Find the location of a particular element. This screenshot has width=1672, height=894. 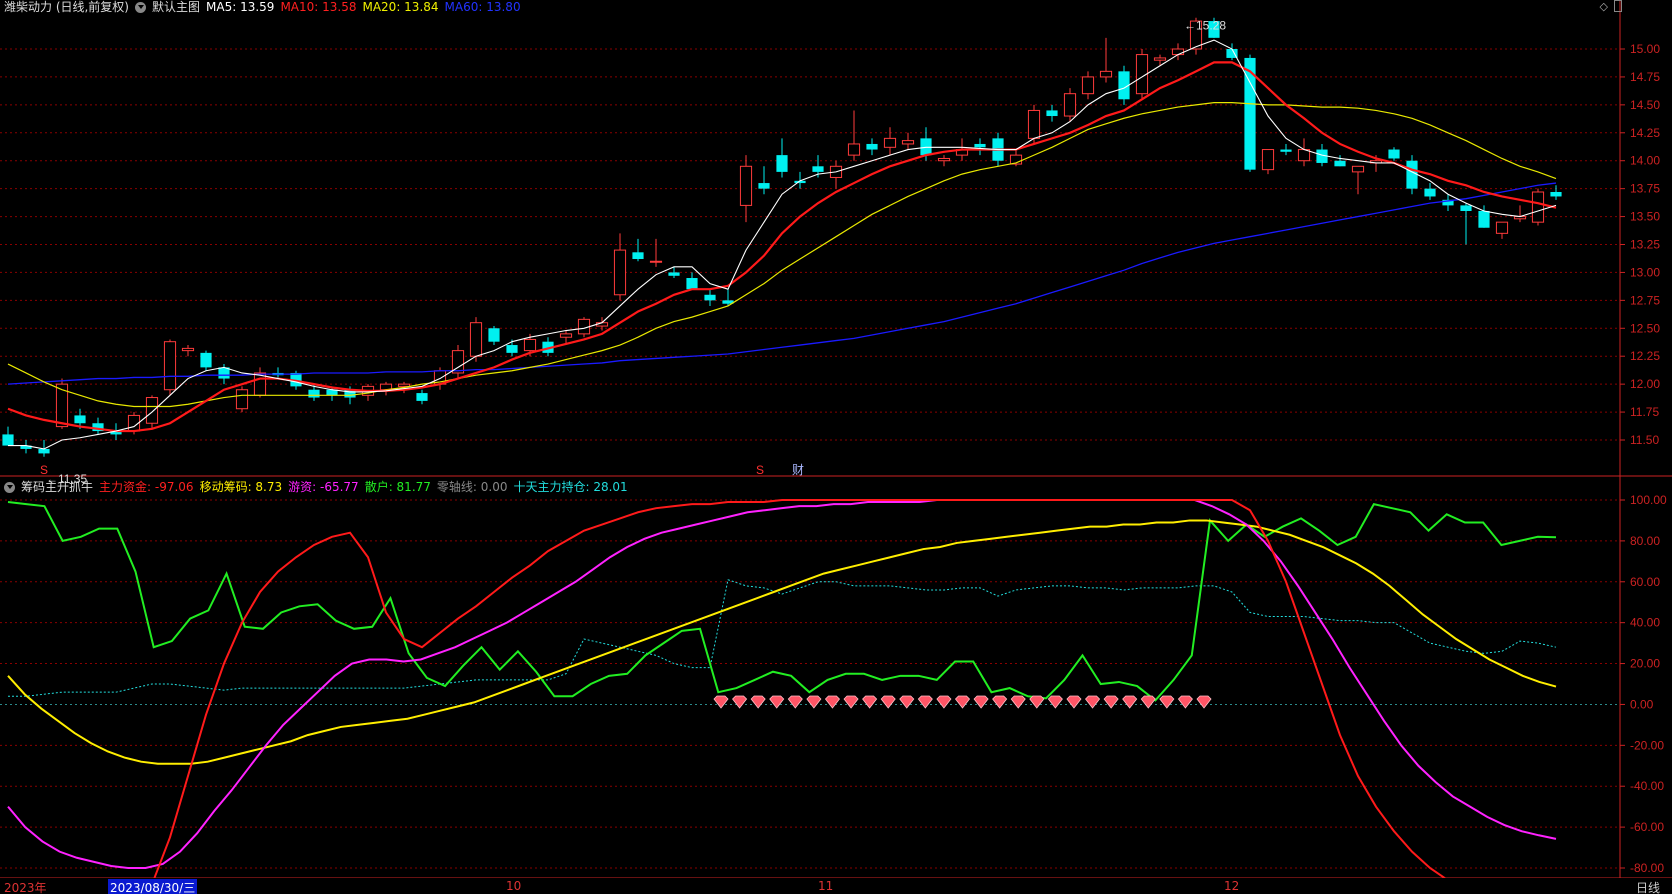

top-right-icons: ◇ is located at coordinates (1611, 6).